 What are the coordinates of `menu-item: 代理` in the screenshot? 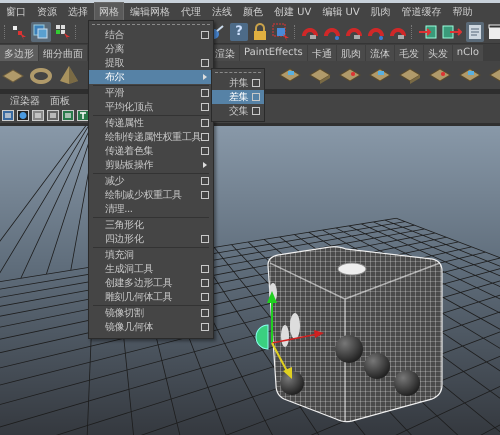 It's located at (191, 11).